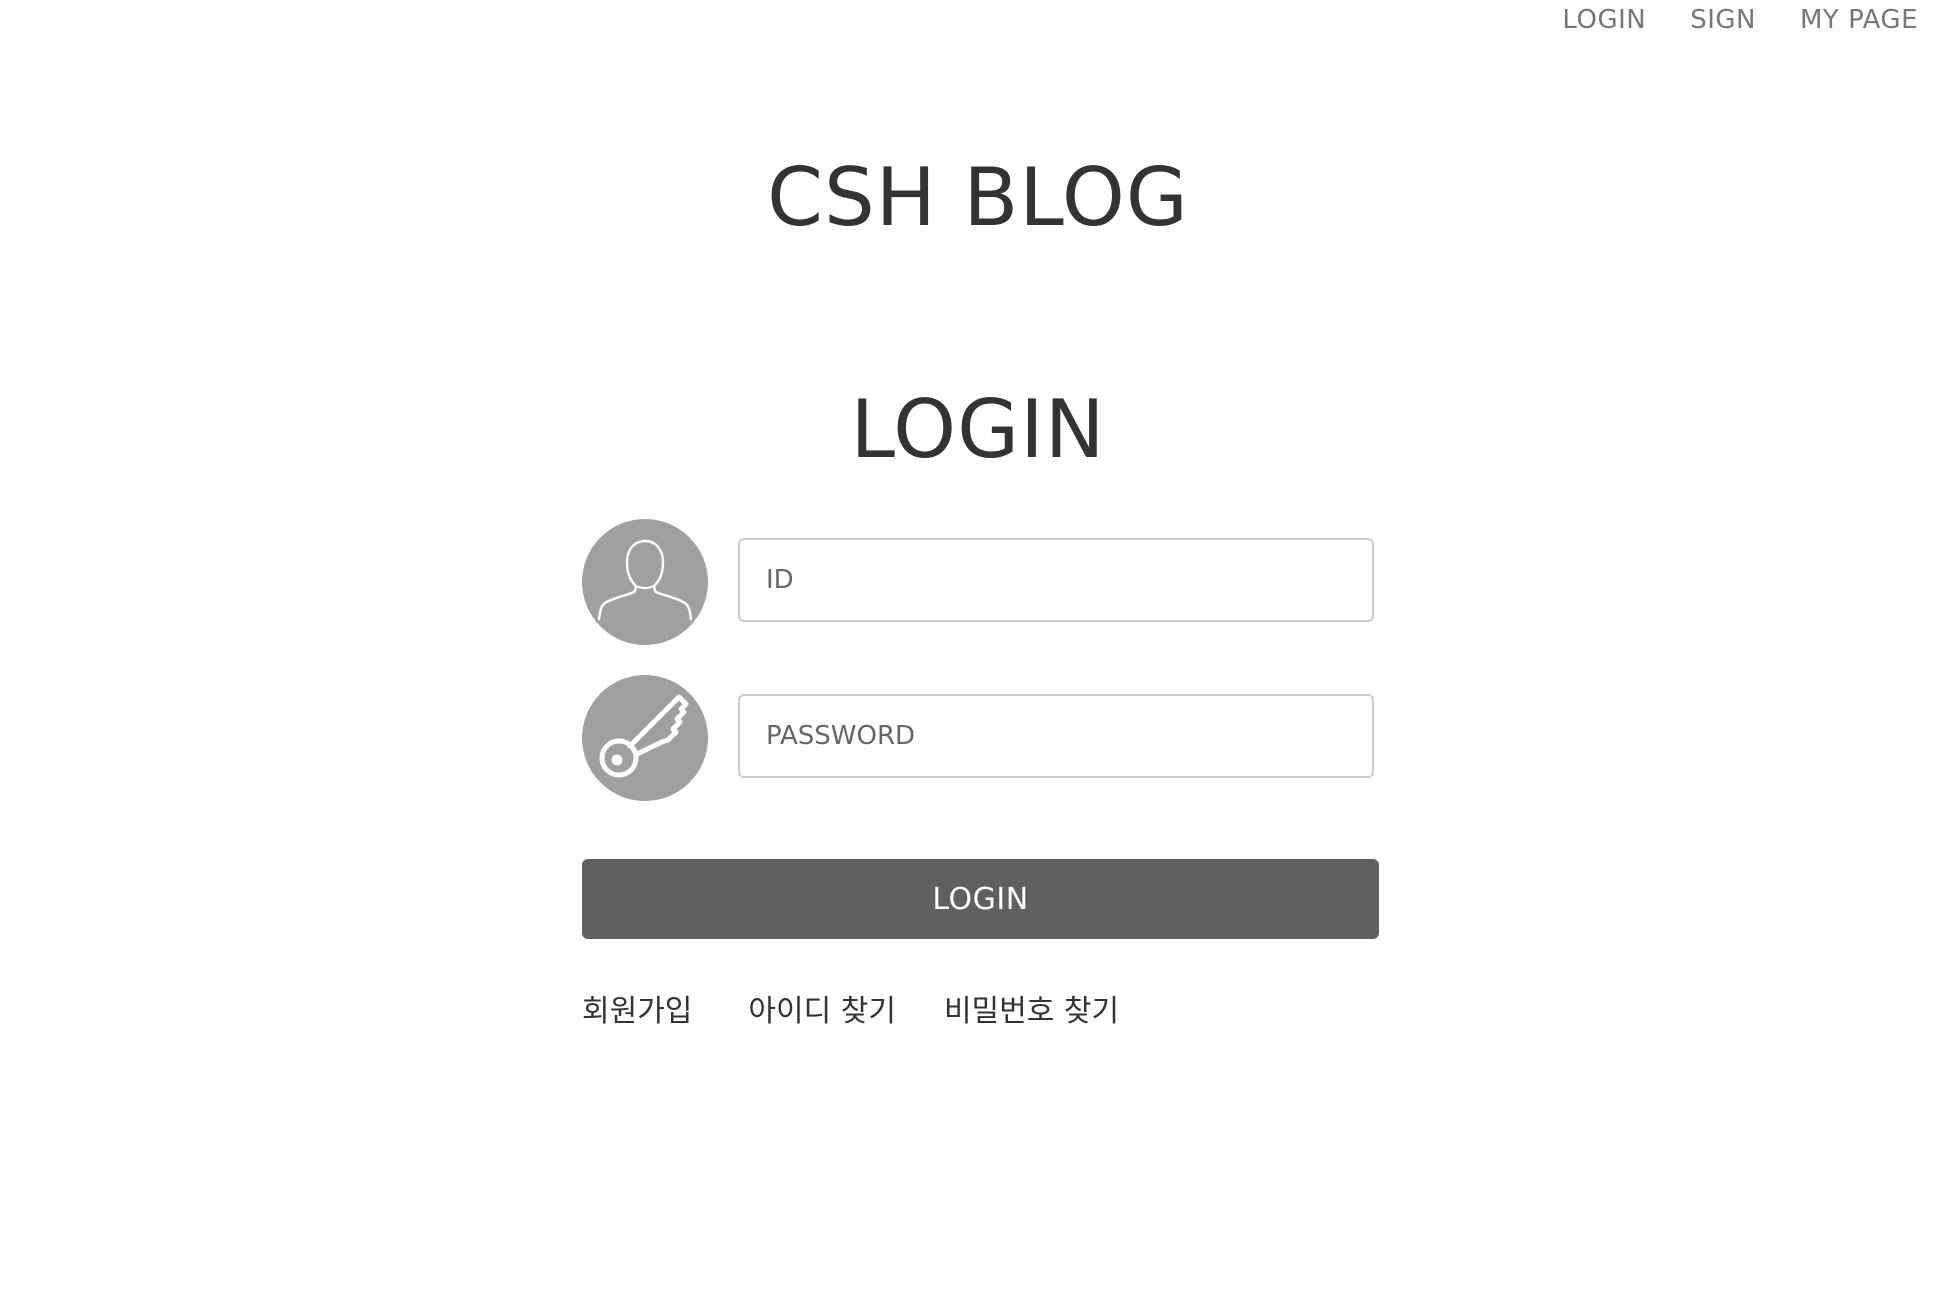  I want to click on top-nav: LOGIN SIGN MY PAGE, so click(1740, 20).